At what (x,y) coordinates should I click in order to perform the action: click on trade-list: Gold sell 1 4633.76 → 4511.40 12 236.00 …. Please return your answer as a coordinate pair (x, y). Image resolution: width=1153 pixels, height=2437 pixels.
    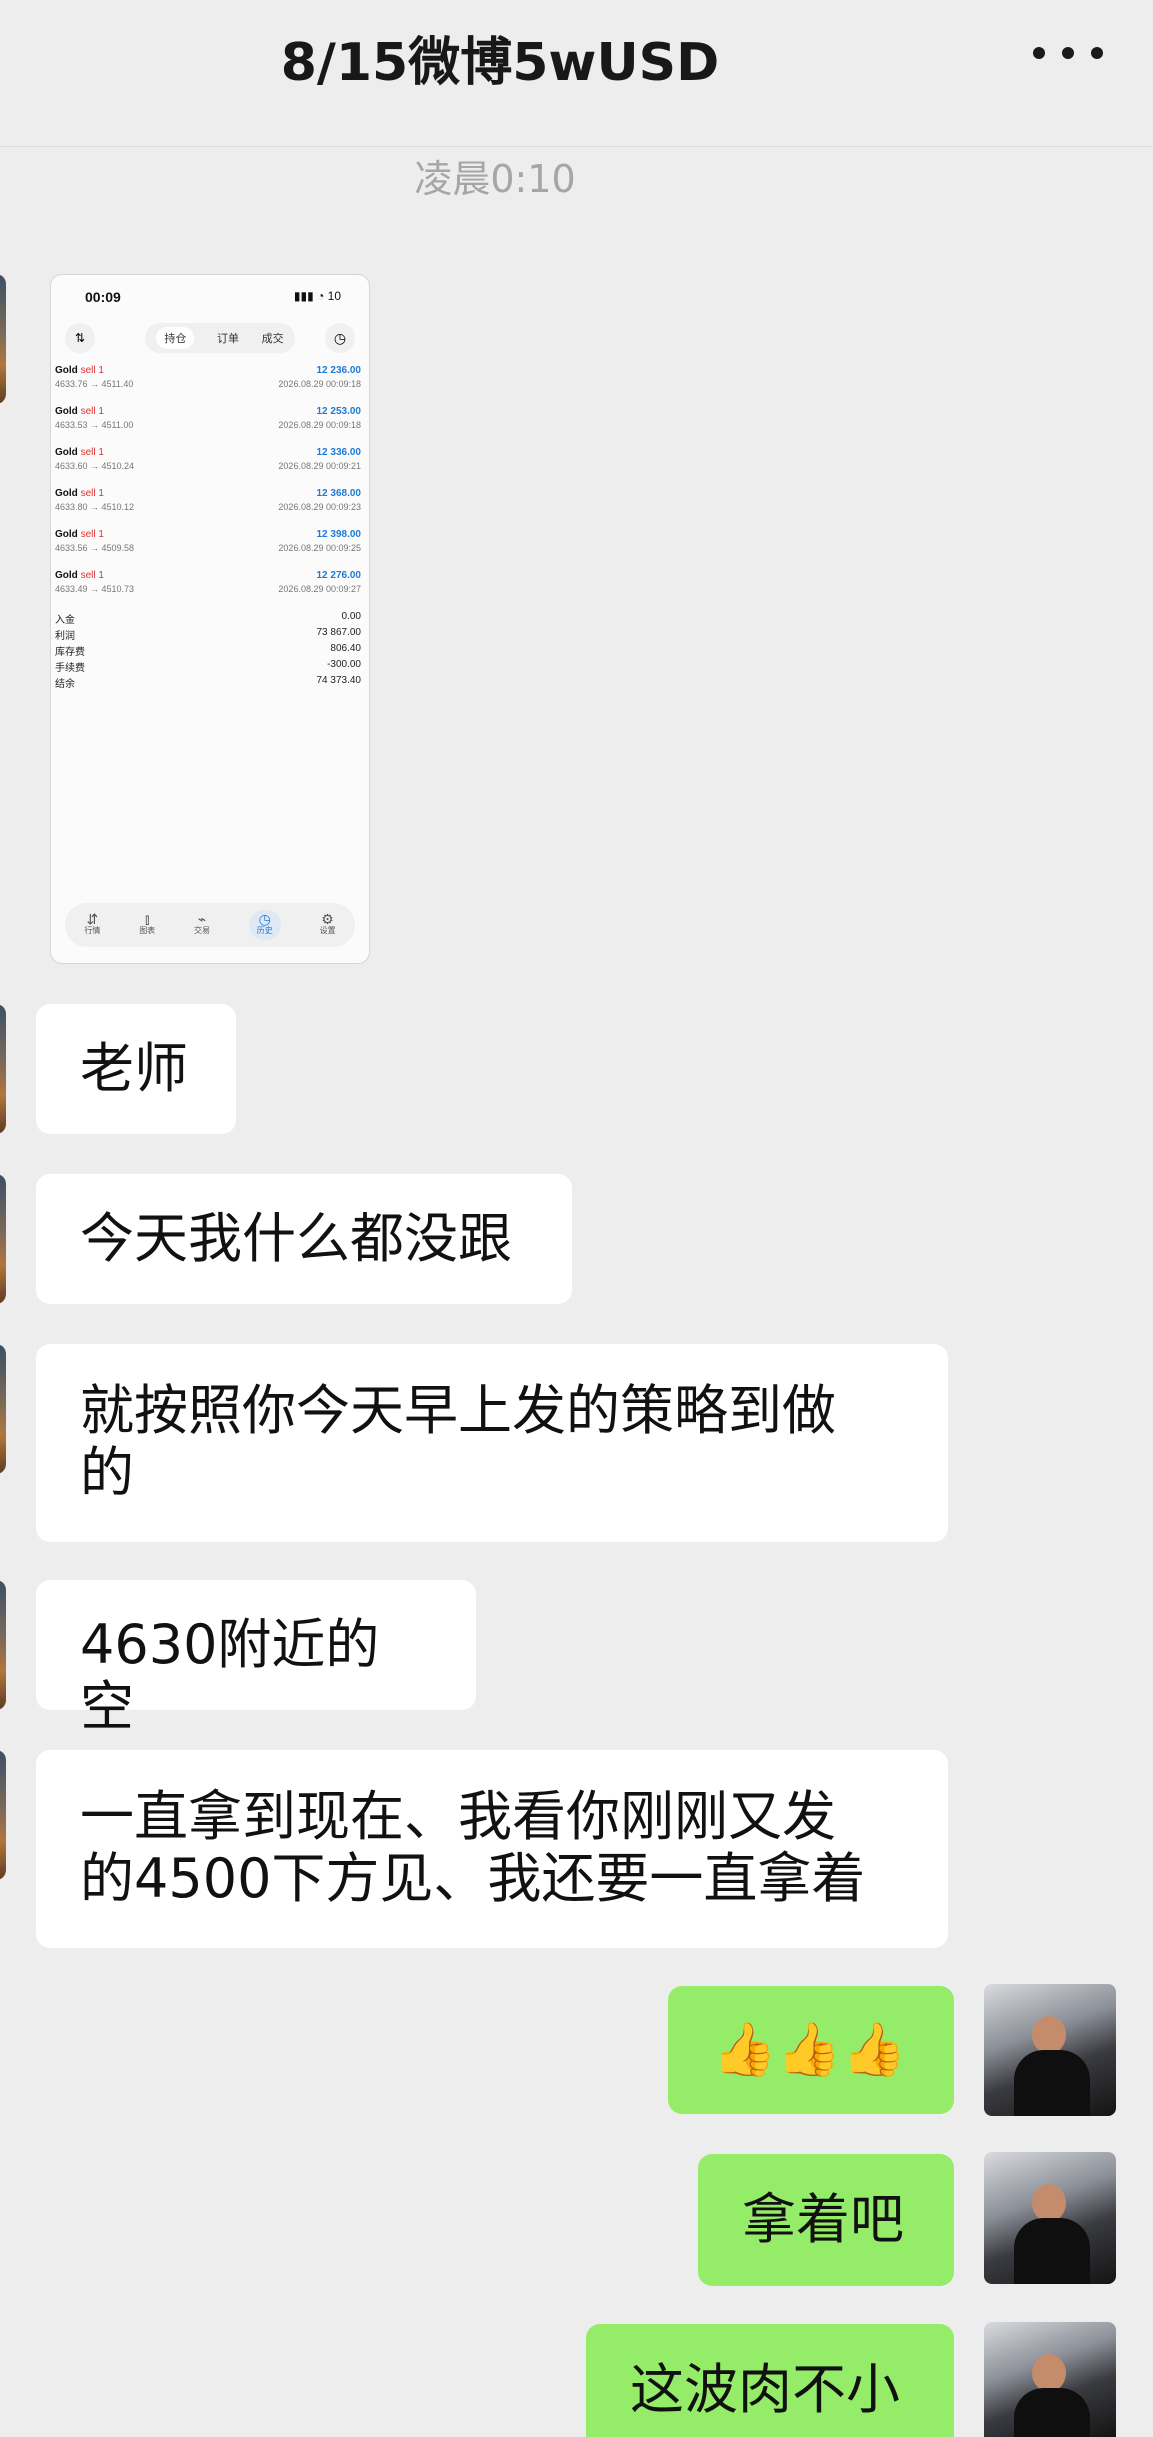
    Looking at the image, I should click on (208, 488).